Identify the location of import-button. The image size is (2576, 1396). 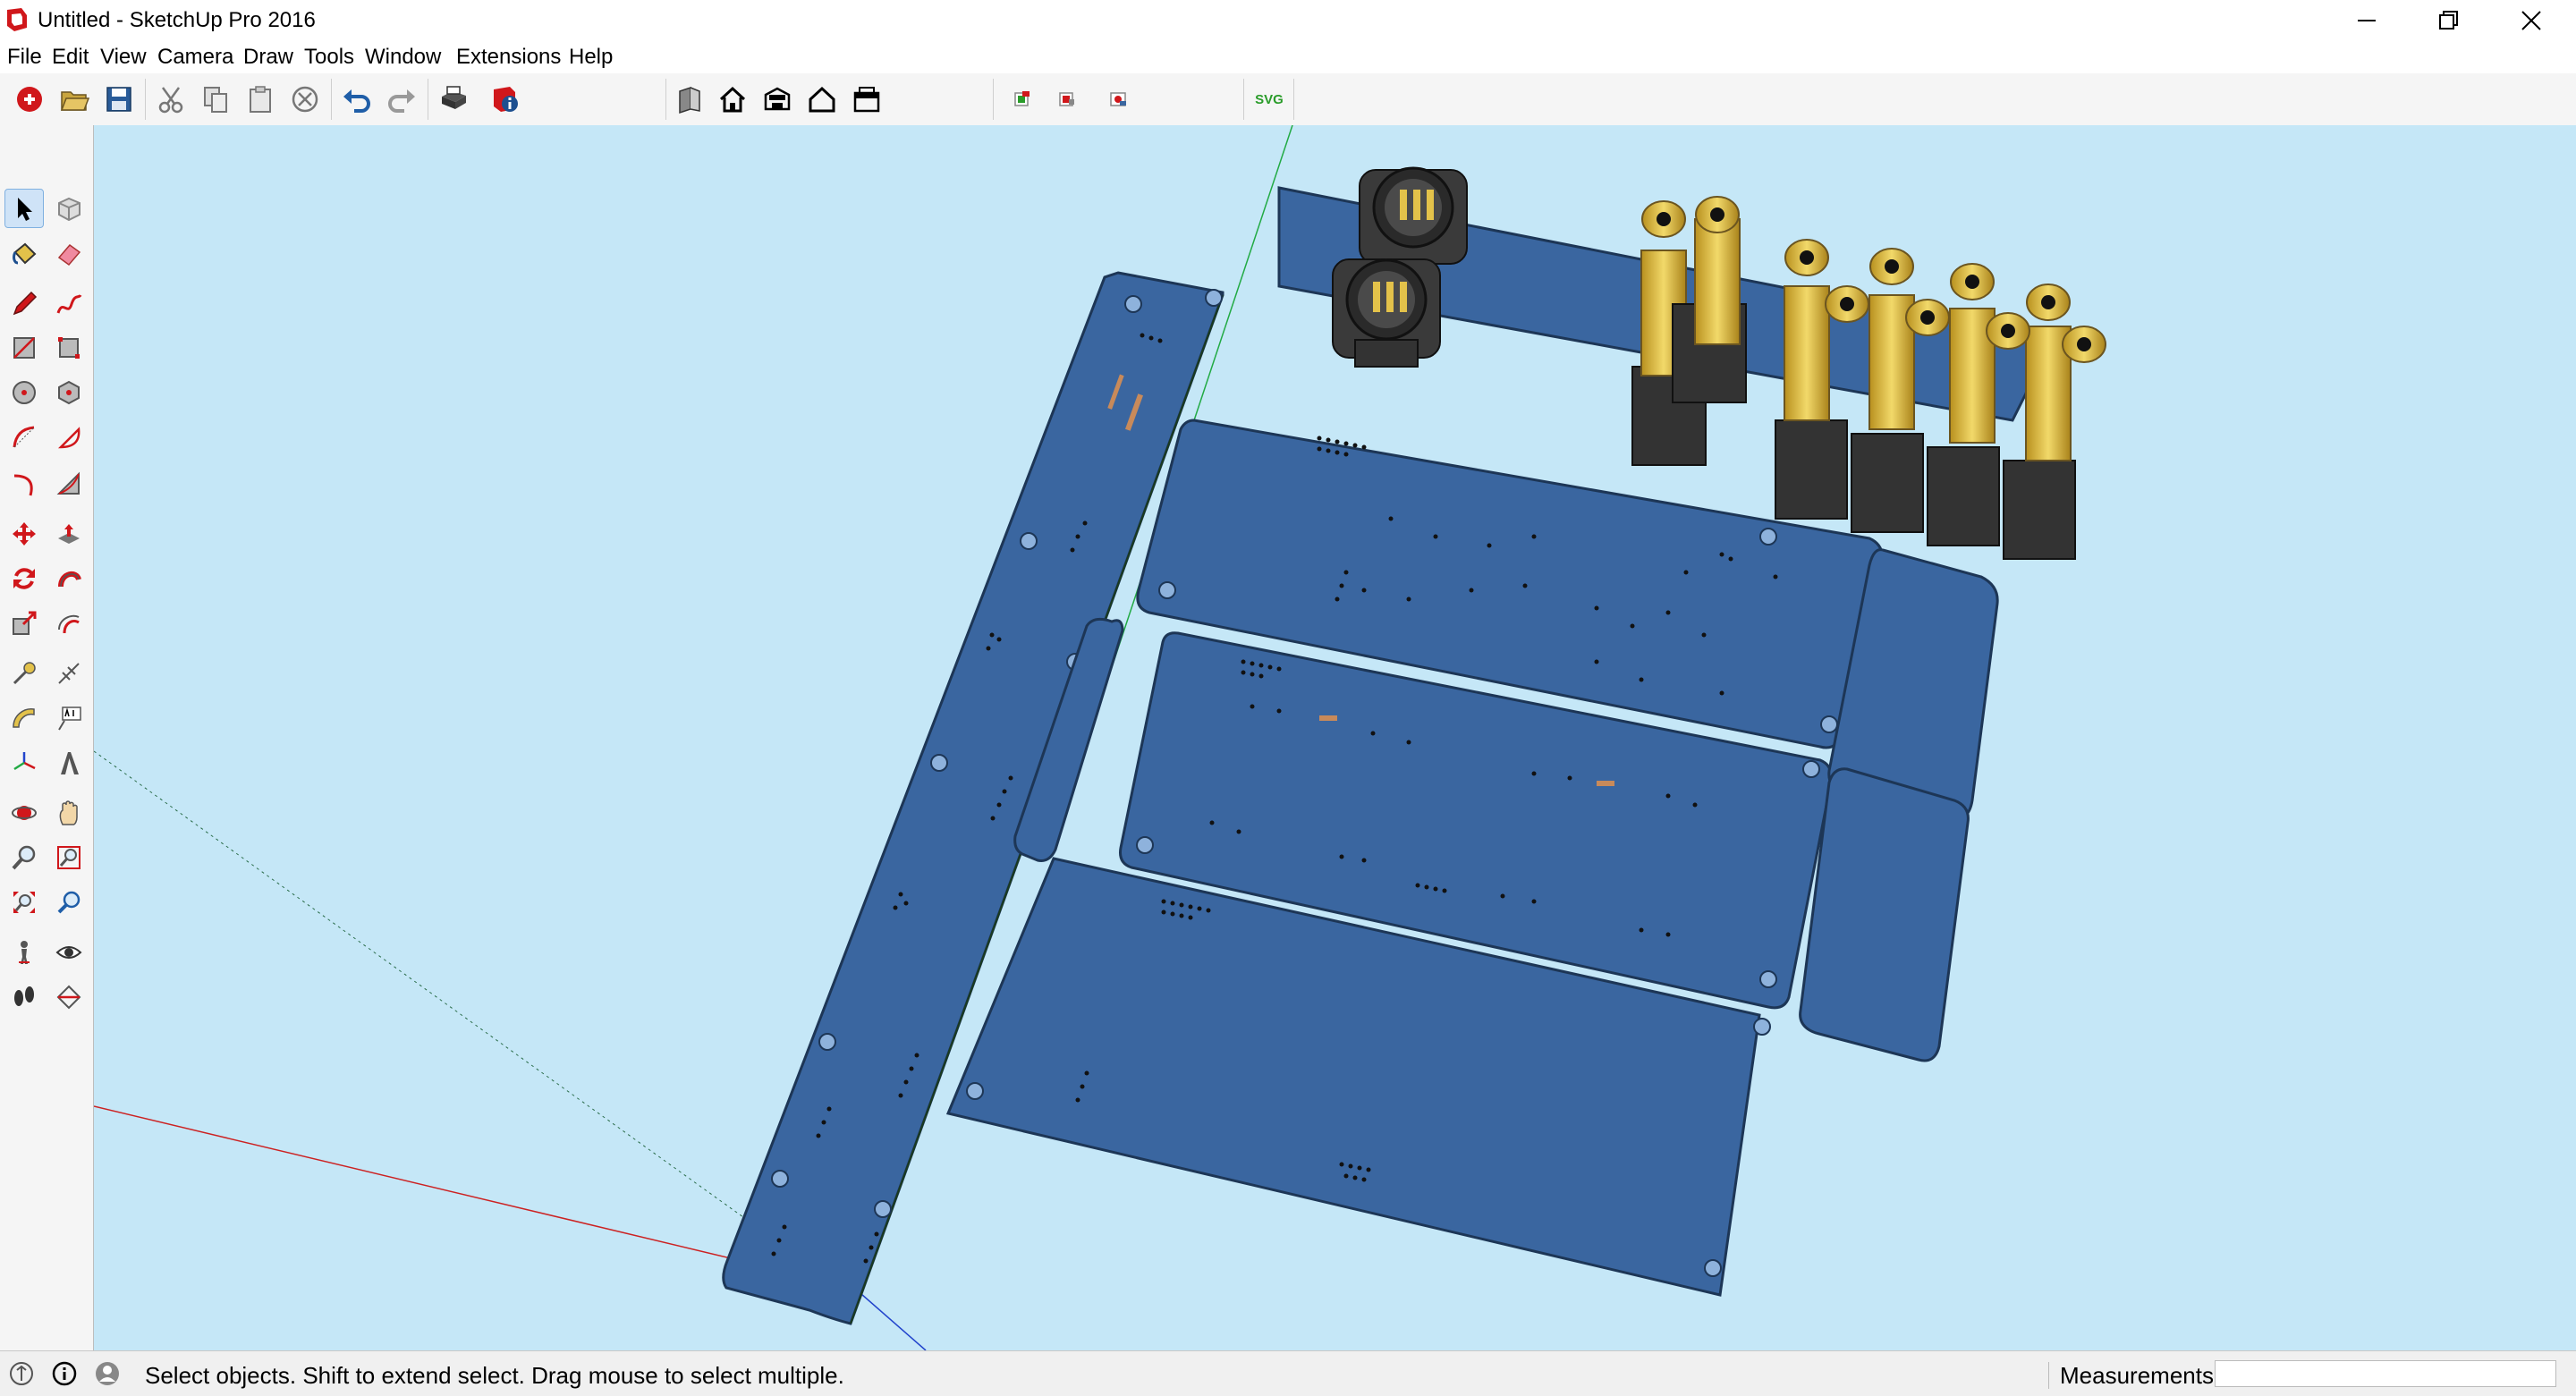
(1022, 99).